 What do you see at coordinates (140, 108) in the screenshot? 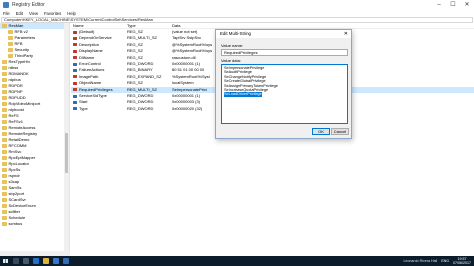
I see `value-type-cell: REG_DWORD` at bounding box center [140, 108].